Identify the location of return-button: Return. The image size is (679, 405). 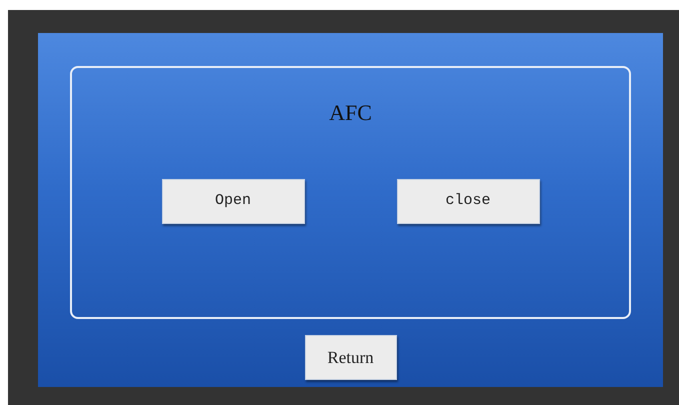
(350, 357).